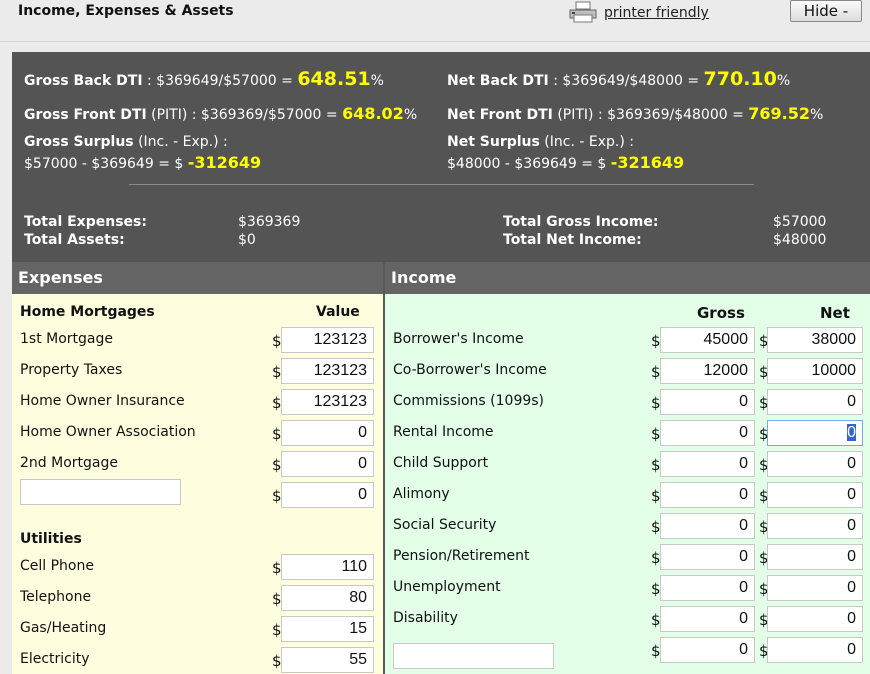 The height and width of the screenshot is (674, 870). What do you see at coordinates (469, 401) in the screenshot?
I see `income-row-label: Commissions (1099s)` at bounding box center [469, 401].